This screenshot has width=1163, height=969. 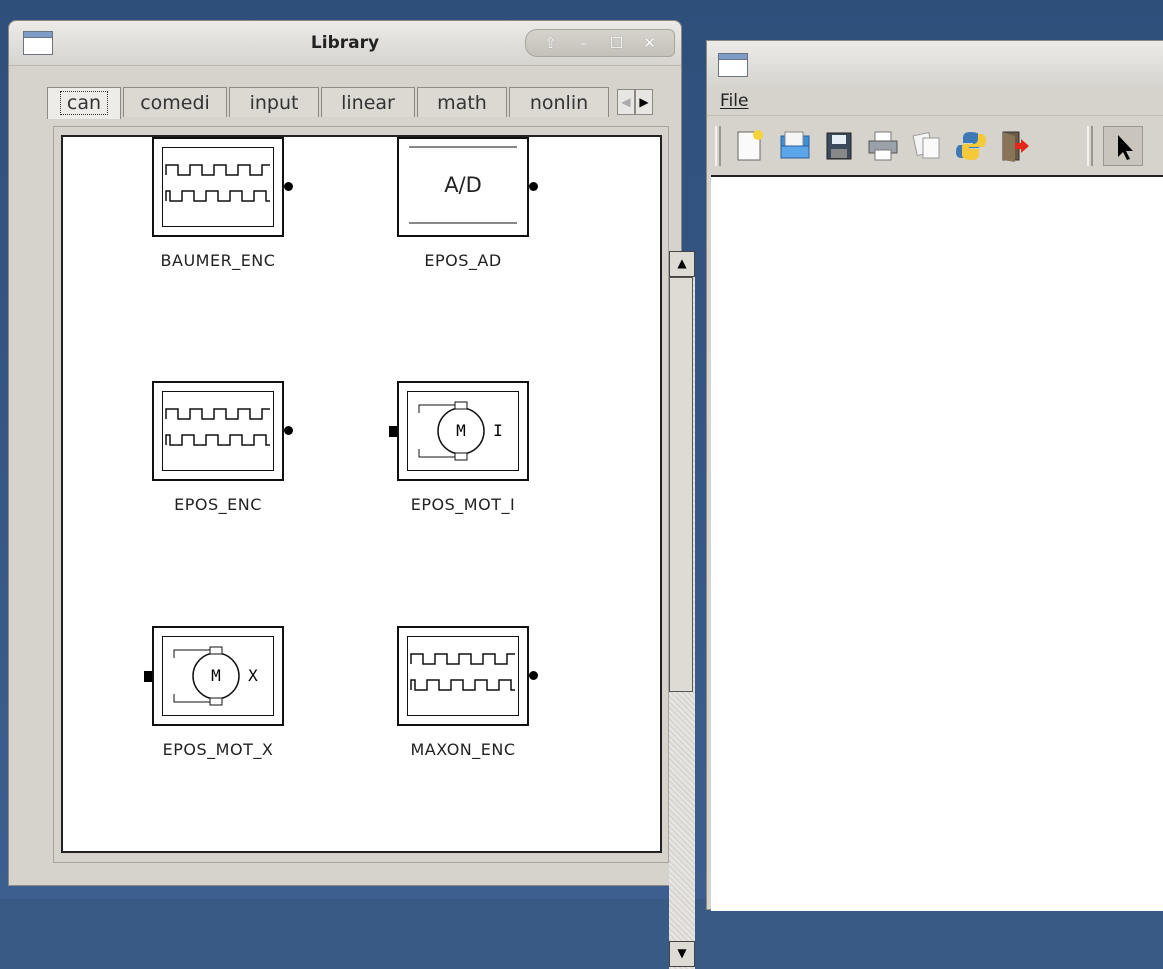 I want to click on pointer-icon, so click(x=1123, y=146).